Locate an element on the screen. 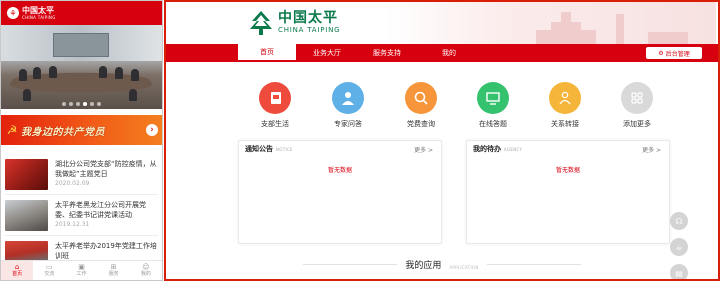  portal-header: 中国太平 CHINA TAIPING is located at coordinates (442, 23).